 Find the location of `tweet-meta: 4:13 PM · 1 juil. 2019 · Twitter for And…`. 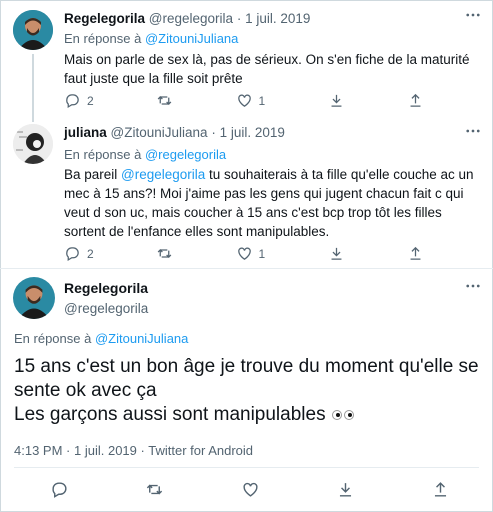

tweet-meta: 4:13 PM · 1 juil. 2019 · Twitter for And… is located at coordinates (134, 450).